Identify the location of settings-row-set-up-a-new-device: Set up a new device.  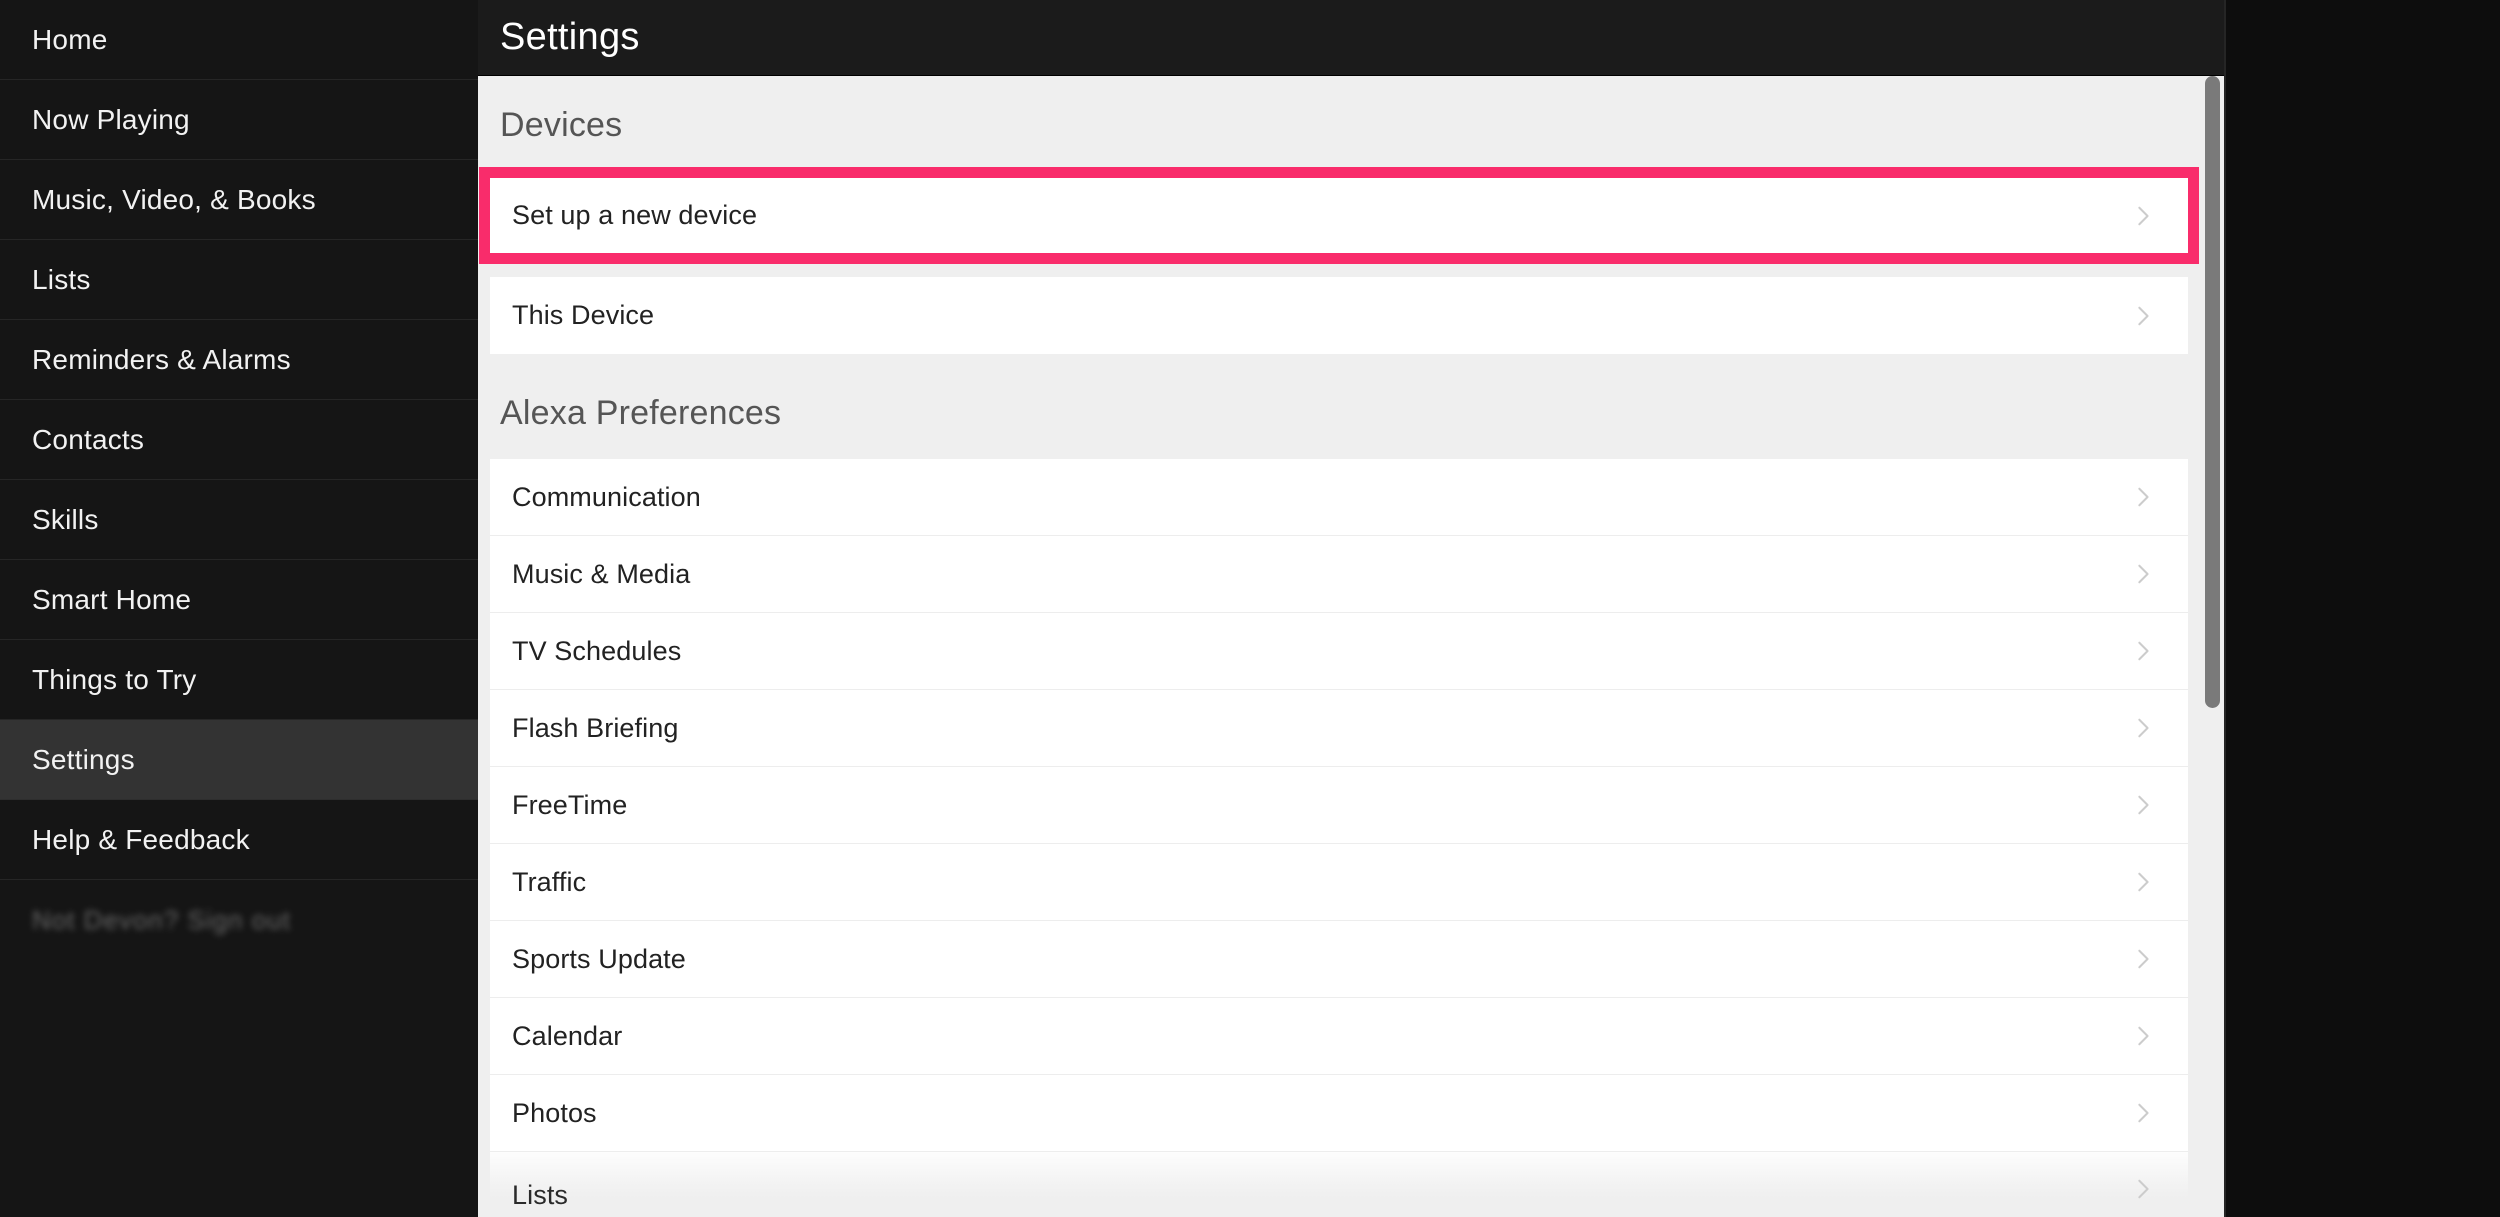
(1339, 215).